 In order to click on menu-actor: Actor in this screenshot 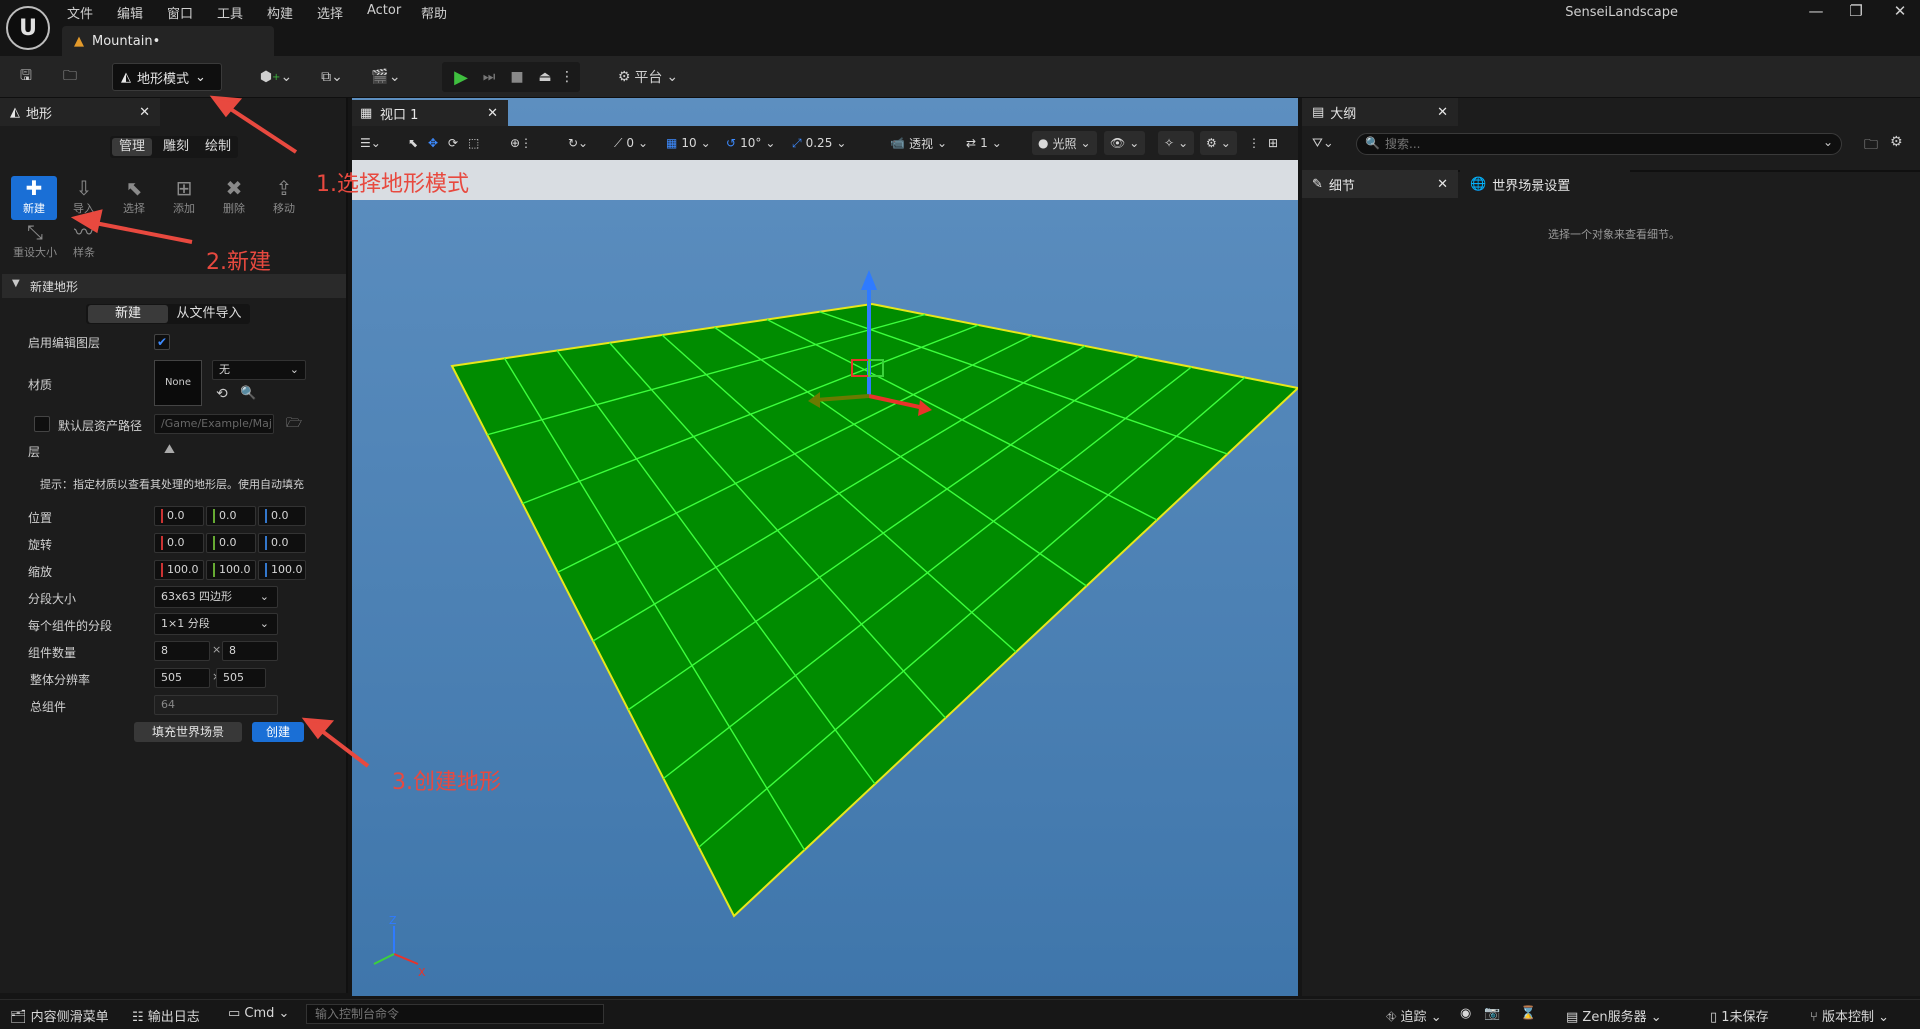, I will do `click(384, 12)`.